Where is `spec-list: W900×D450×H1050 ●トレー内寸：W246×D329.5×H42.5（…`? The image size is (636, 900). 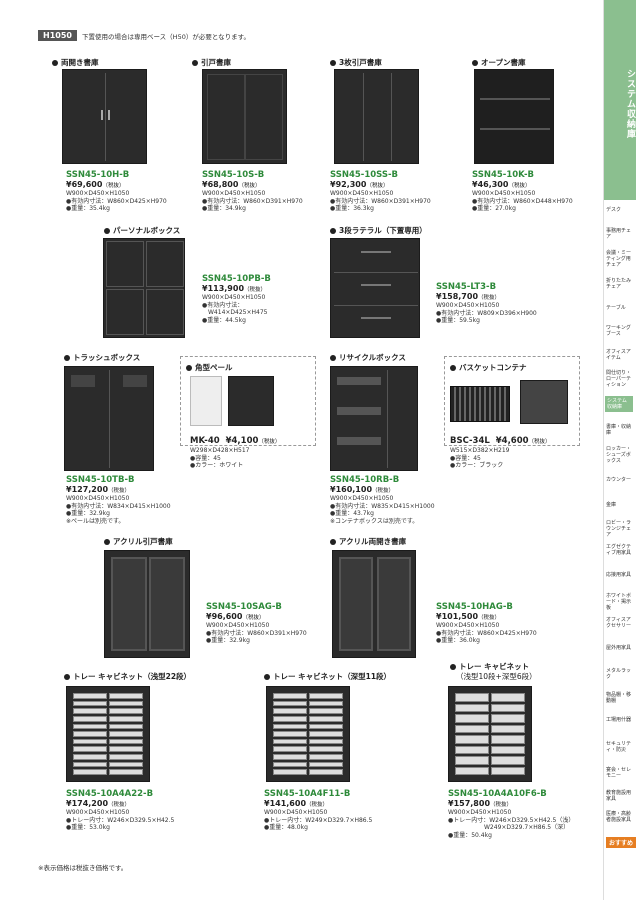
spec-list: W900×D450×H1050 ●トレー内寸：W246×D329.5×H42.5（… is located at coordinates (511, 824).